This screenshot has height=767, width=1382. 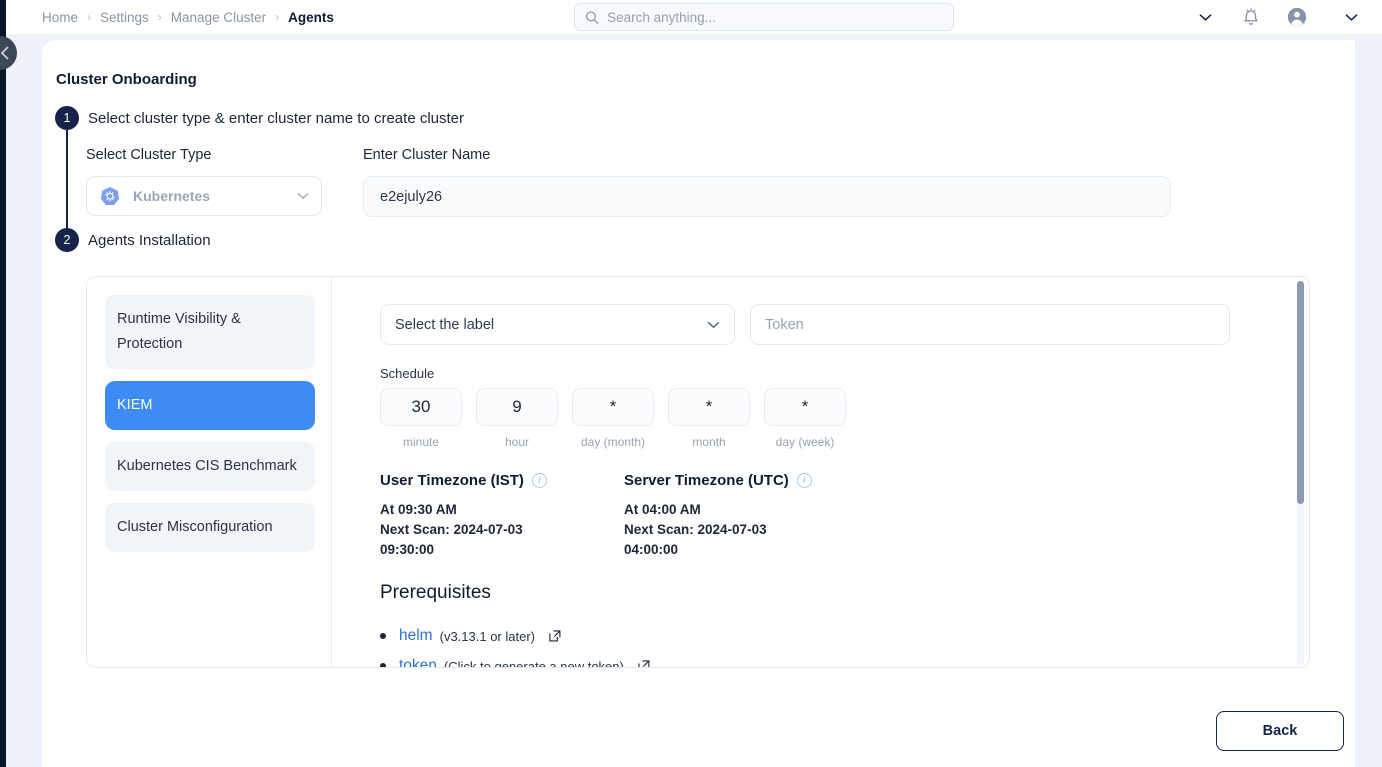 What do you see at coordinates (218, 17) in the screenshot?
I see `breadcrumb-item-manage-cluster: Manage Cluster` at bounding box center [218, 17].